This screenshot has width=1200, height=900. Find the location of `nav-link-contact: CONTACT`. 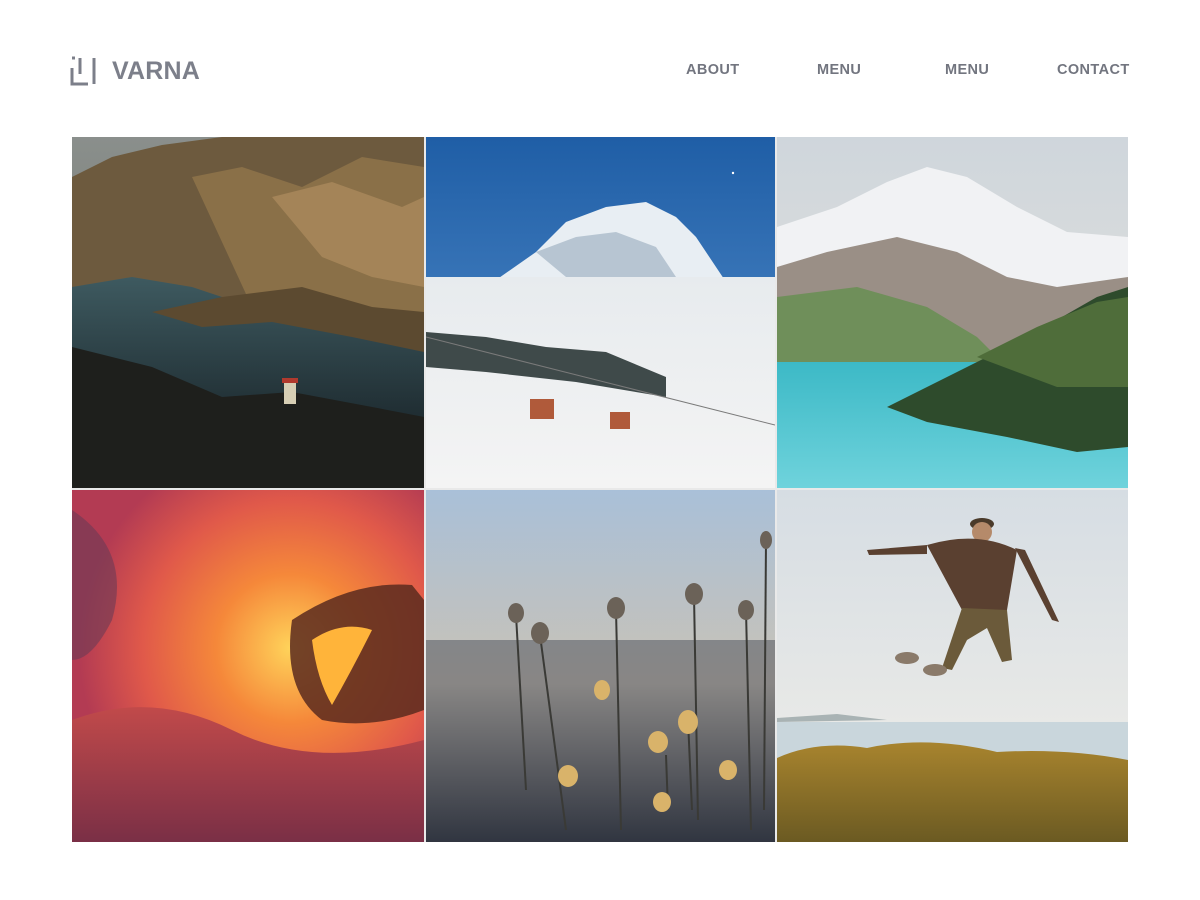

nav-link-contact: CONTACT is located at coordinates (1093, 70).